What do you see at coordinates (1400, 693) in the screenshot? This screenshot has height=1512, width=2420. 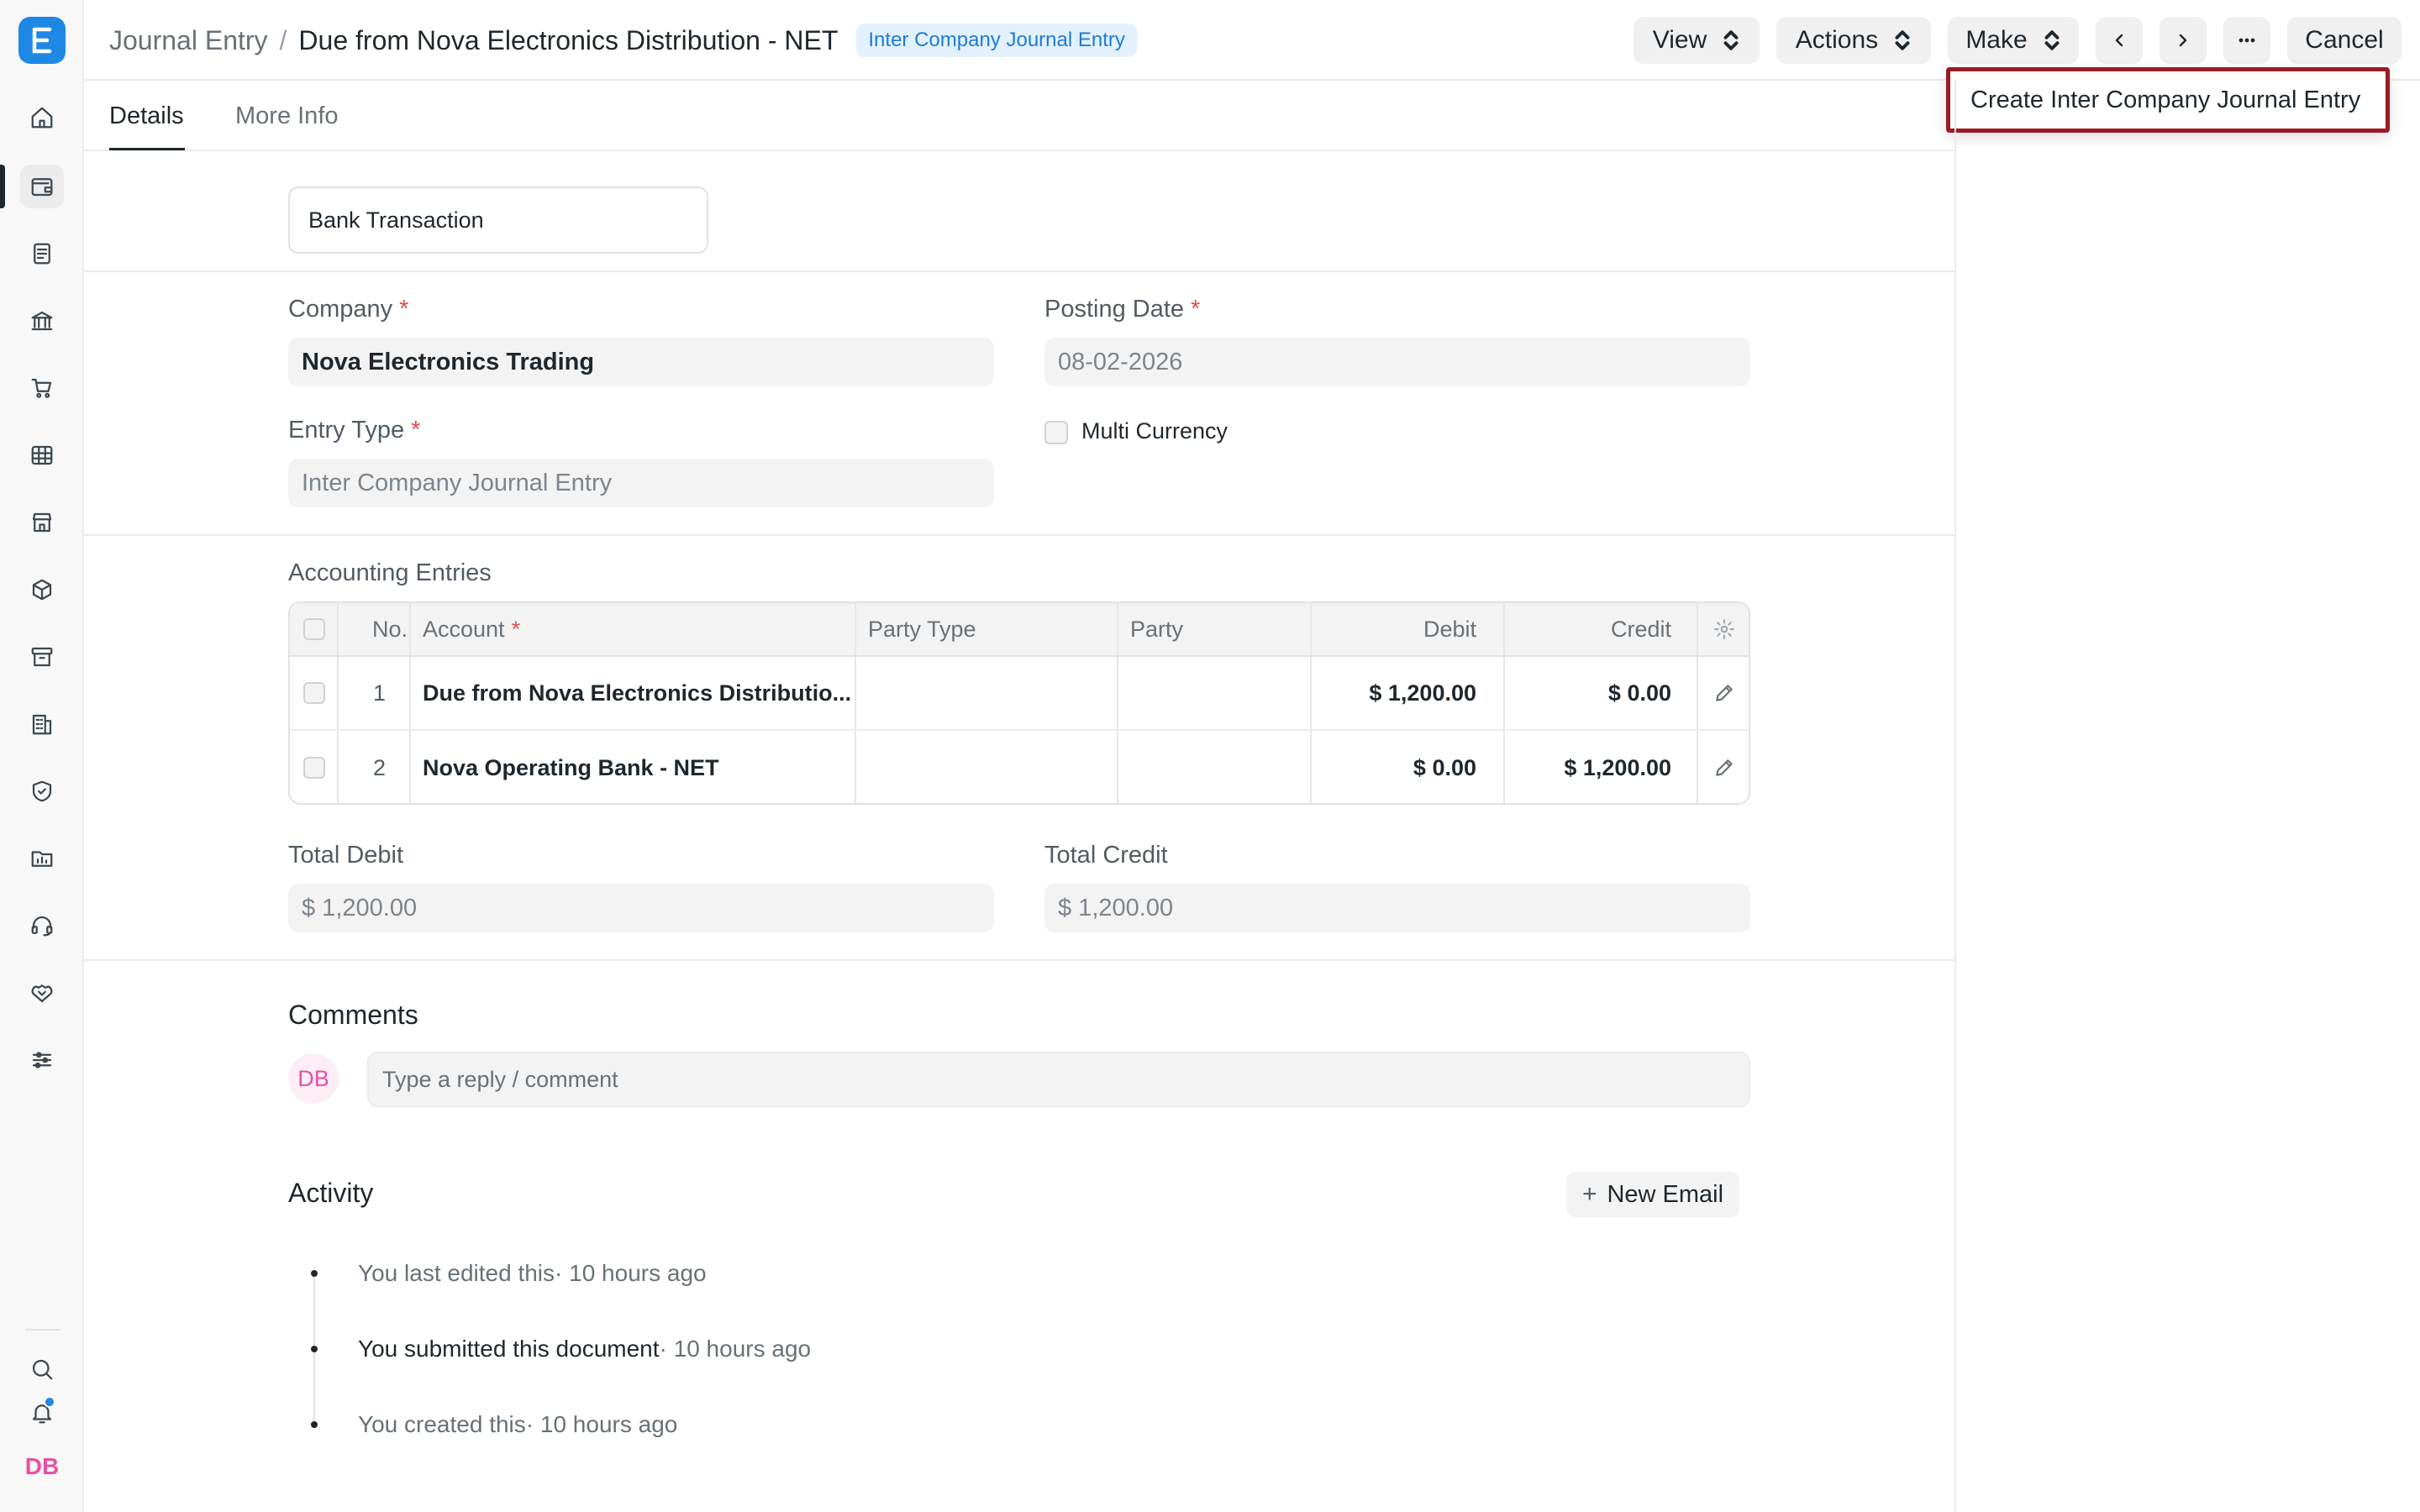 I see `row-debit: $ 1,200.00` at bounding box center [1400, 693].